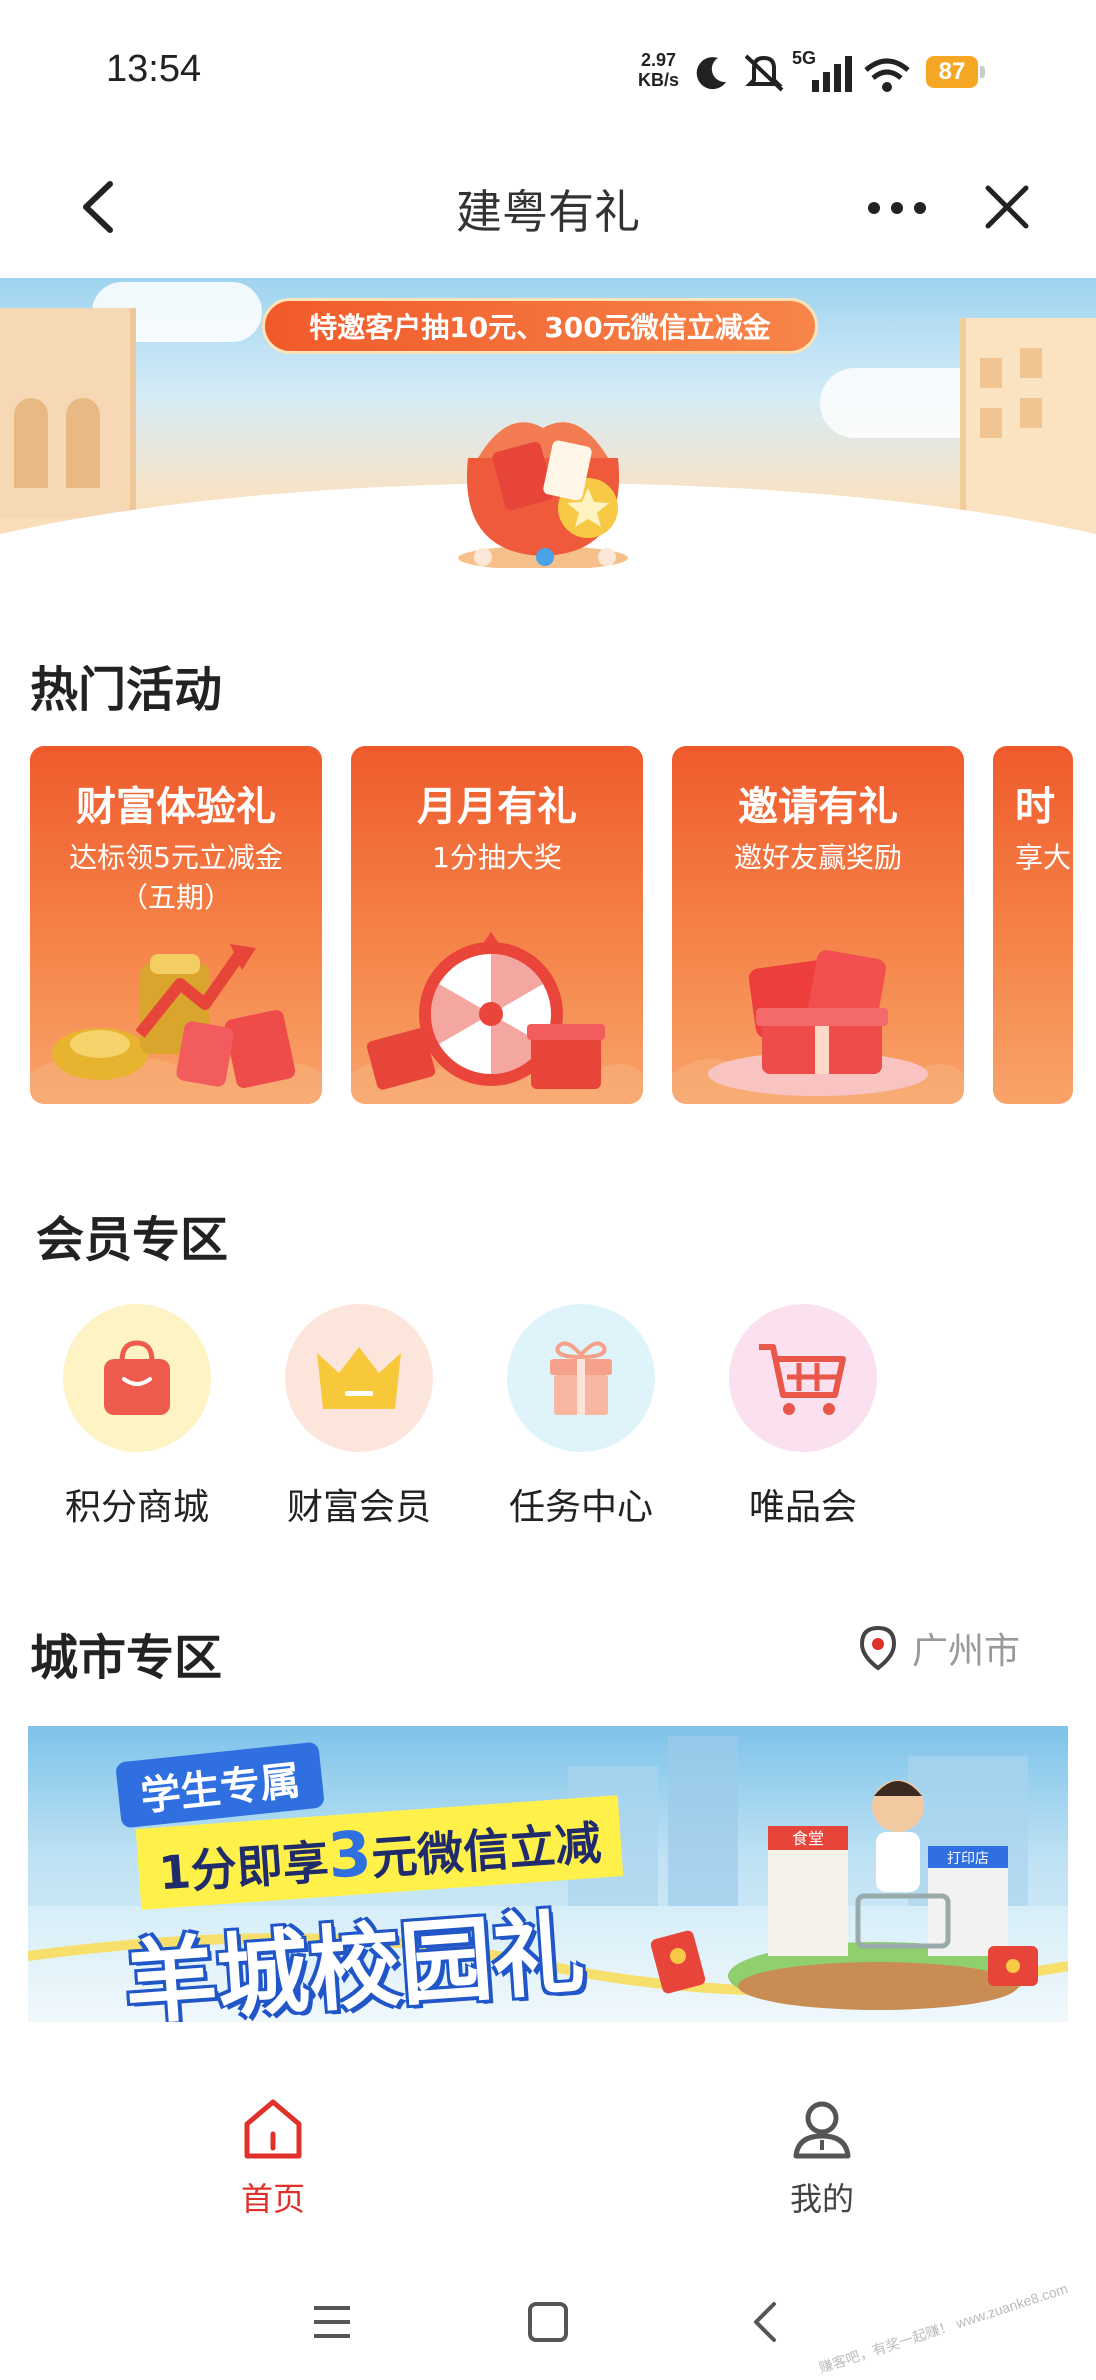  I want to click on battery-icon: 87, so click(955, 72).